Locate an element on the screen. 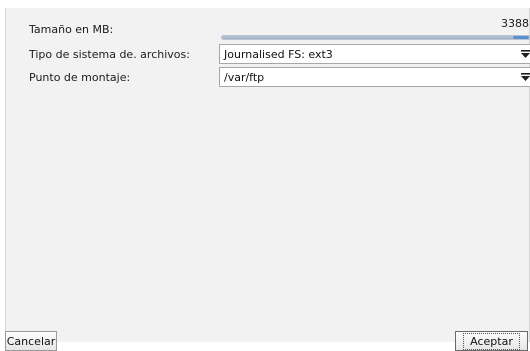 This screenshot has width=530, height=351. mount-point-label: Punto de montaje: is located at coordinates (80, 77).